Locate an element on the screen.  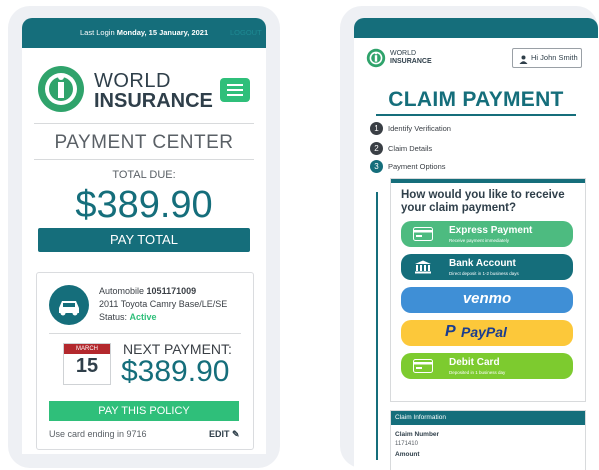
user-icon is located at coordinates (523, 58).